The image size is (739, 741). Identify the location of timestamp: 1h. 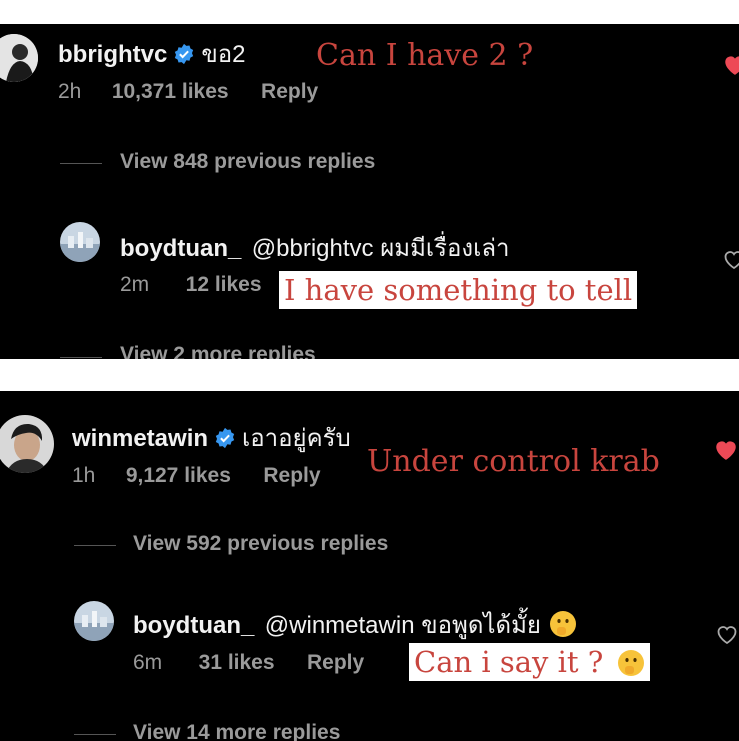
(84, 475).